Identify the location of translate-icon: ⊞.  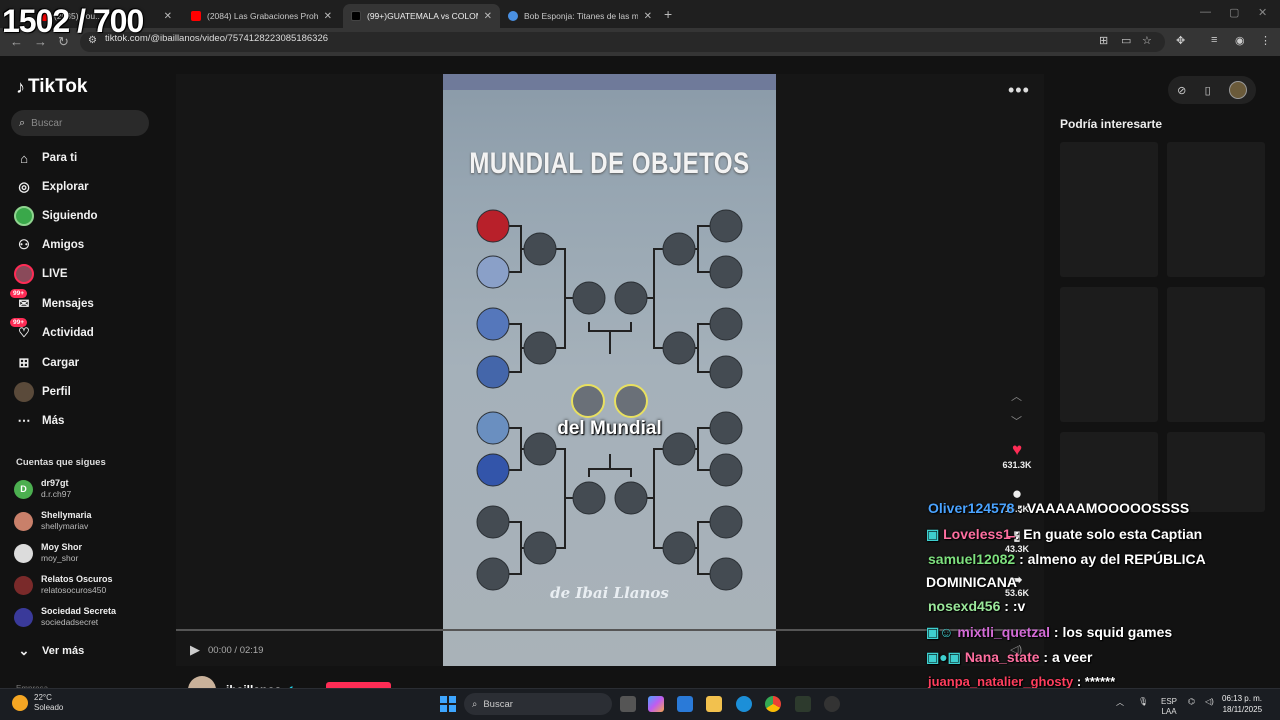
(1103, 40).